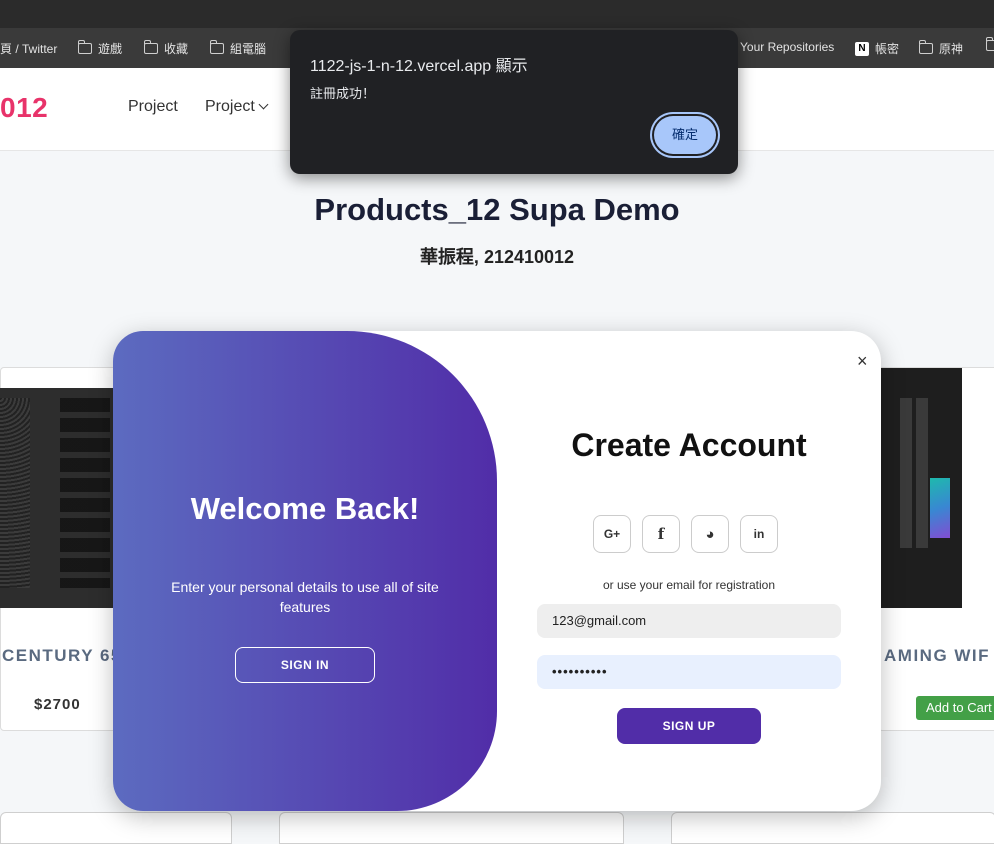 Image resolution: width=994 pixels, height=844 pixels. What do you see at coordinates (305, 508) in the screenshot?
I see `welcome-title: Welcome Back!` at bounding box center [305, 508].